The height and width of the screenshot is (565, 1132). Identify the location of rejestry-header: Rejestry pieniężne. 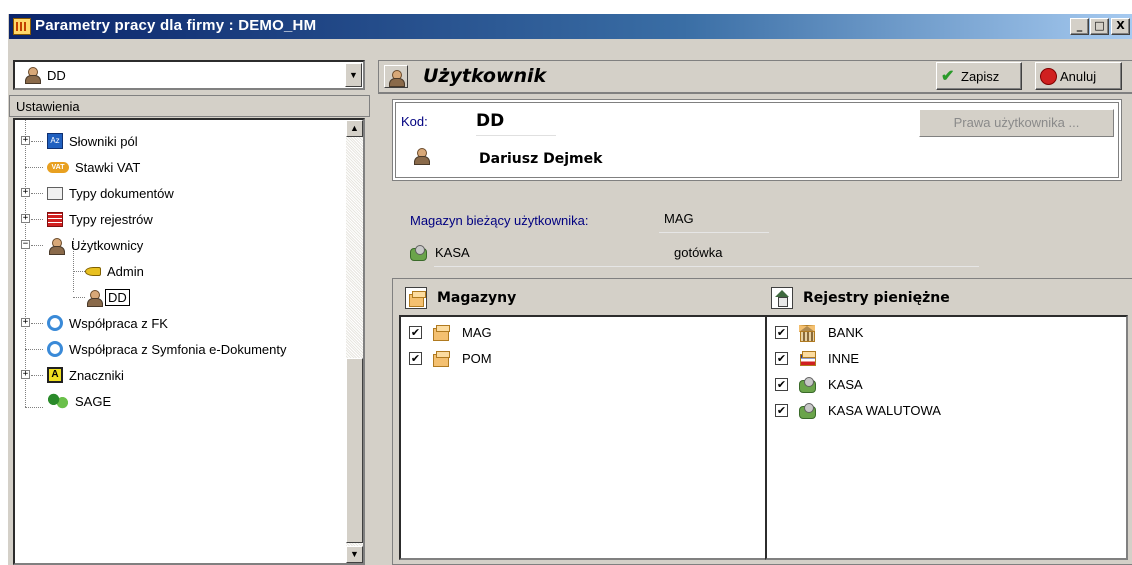
(860, 297).